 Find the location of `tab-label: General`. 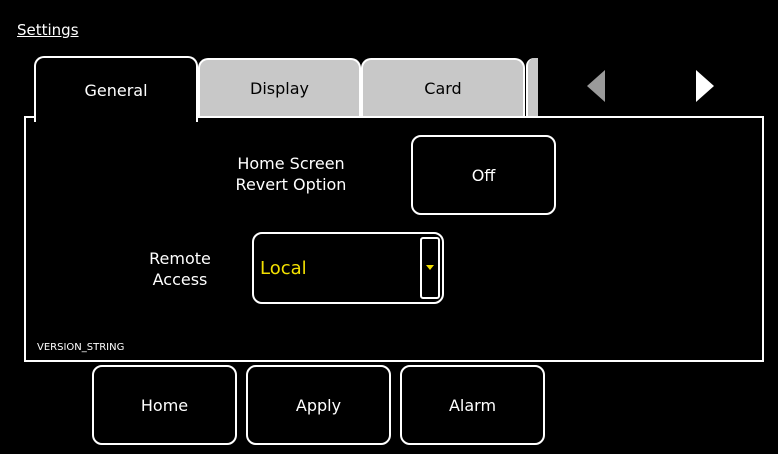

tab-label: General is located at coordinates (116, 90).